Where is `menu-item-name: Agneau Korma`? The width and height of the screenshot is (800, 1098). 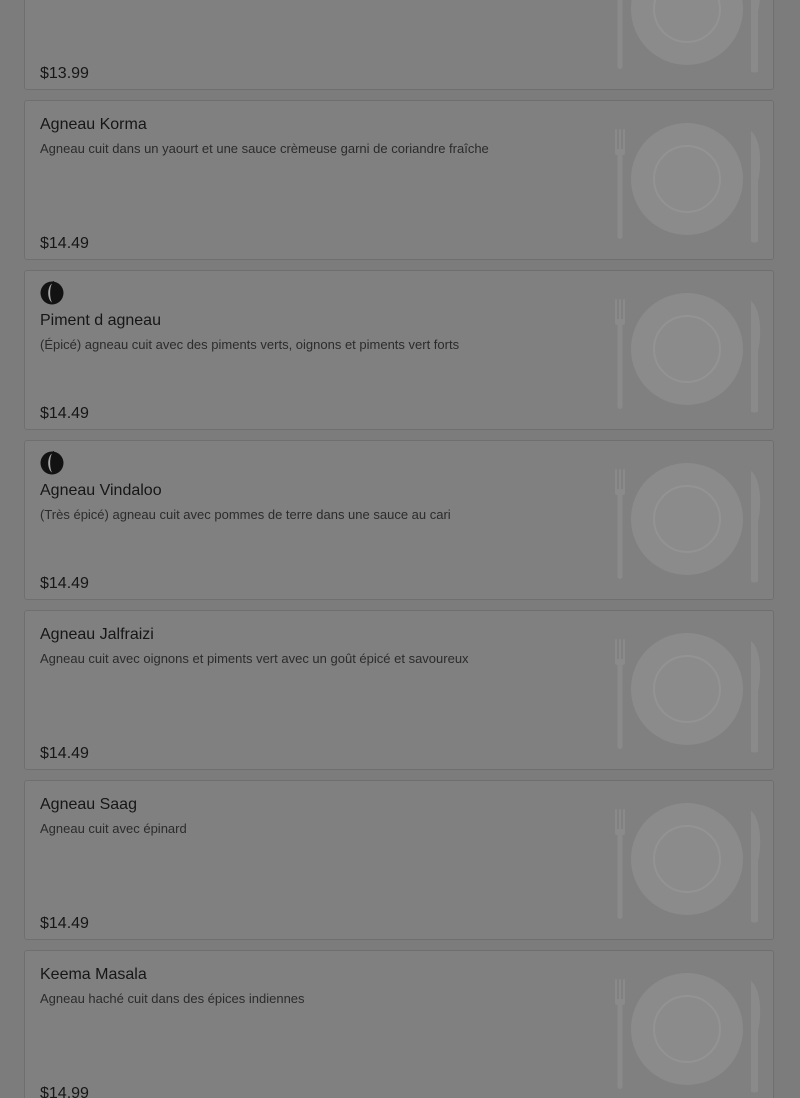 menu-item-name: Agneau Korma is located at coordinates (93, 124).